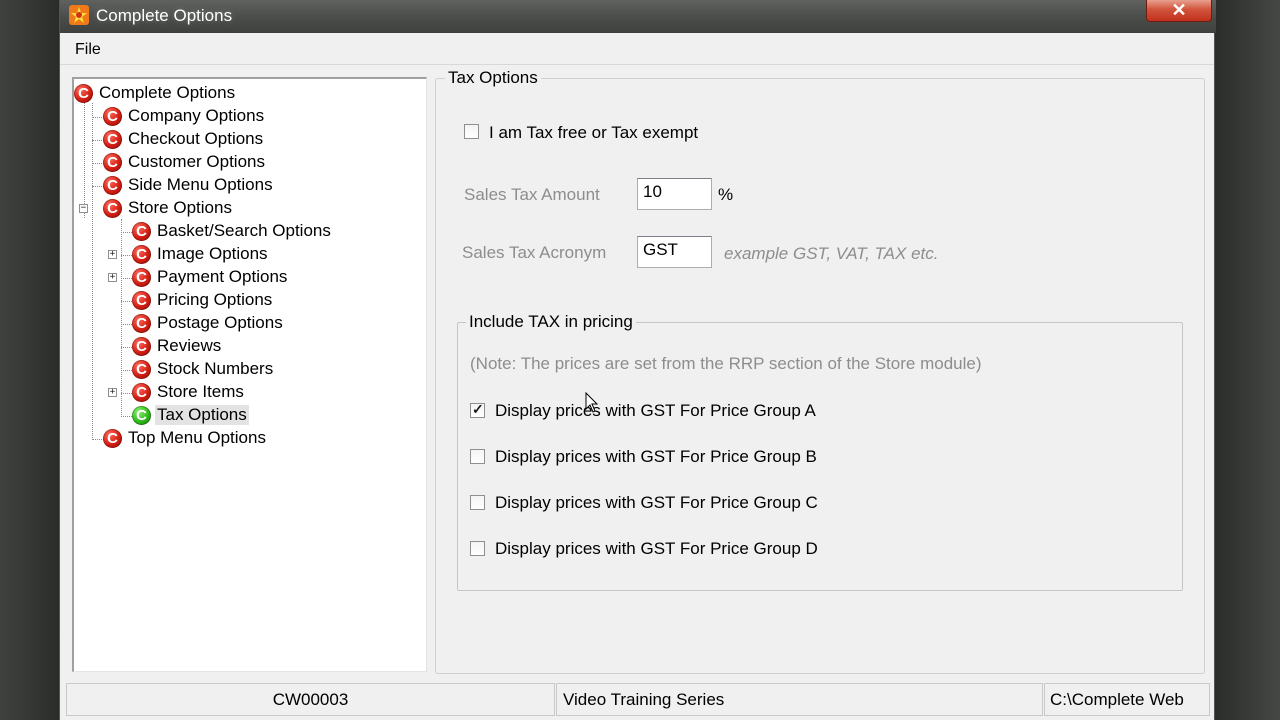 This screenshot has height=720, width=1280. What do you see at coordinates (212, 253) in the screenshot?
I see `tree-item-label: Image Options` at bounding box center [212, 253].